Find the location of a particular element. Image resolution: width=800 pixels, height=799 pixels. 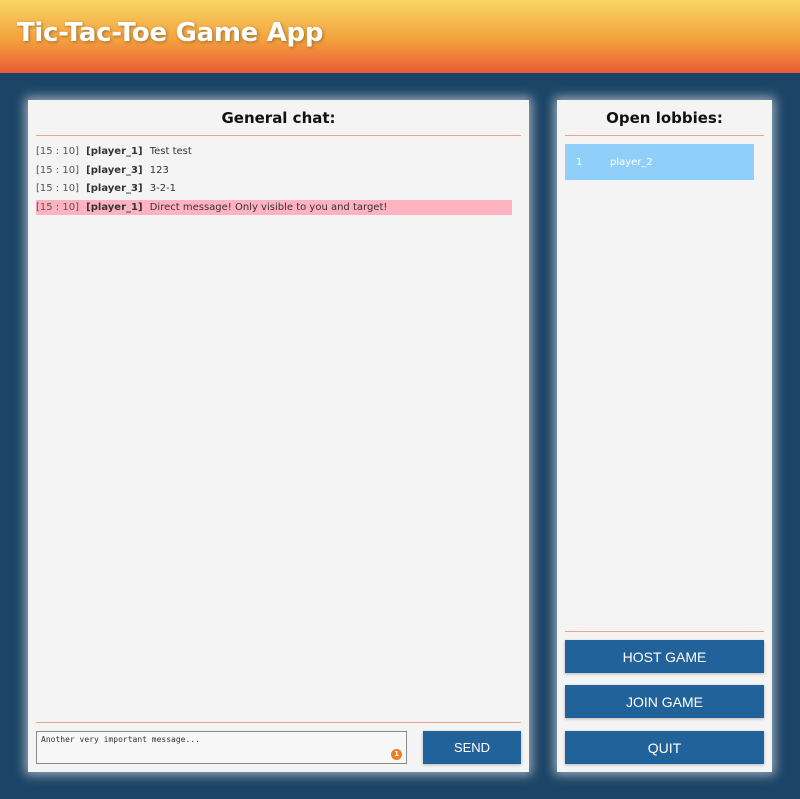

quit-button: QUIT is located at coordinates (664, 747).